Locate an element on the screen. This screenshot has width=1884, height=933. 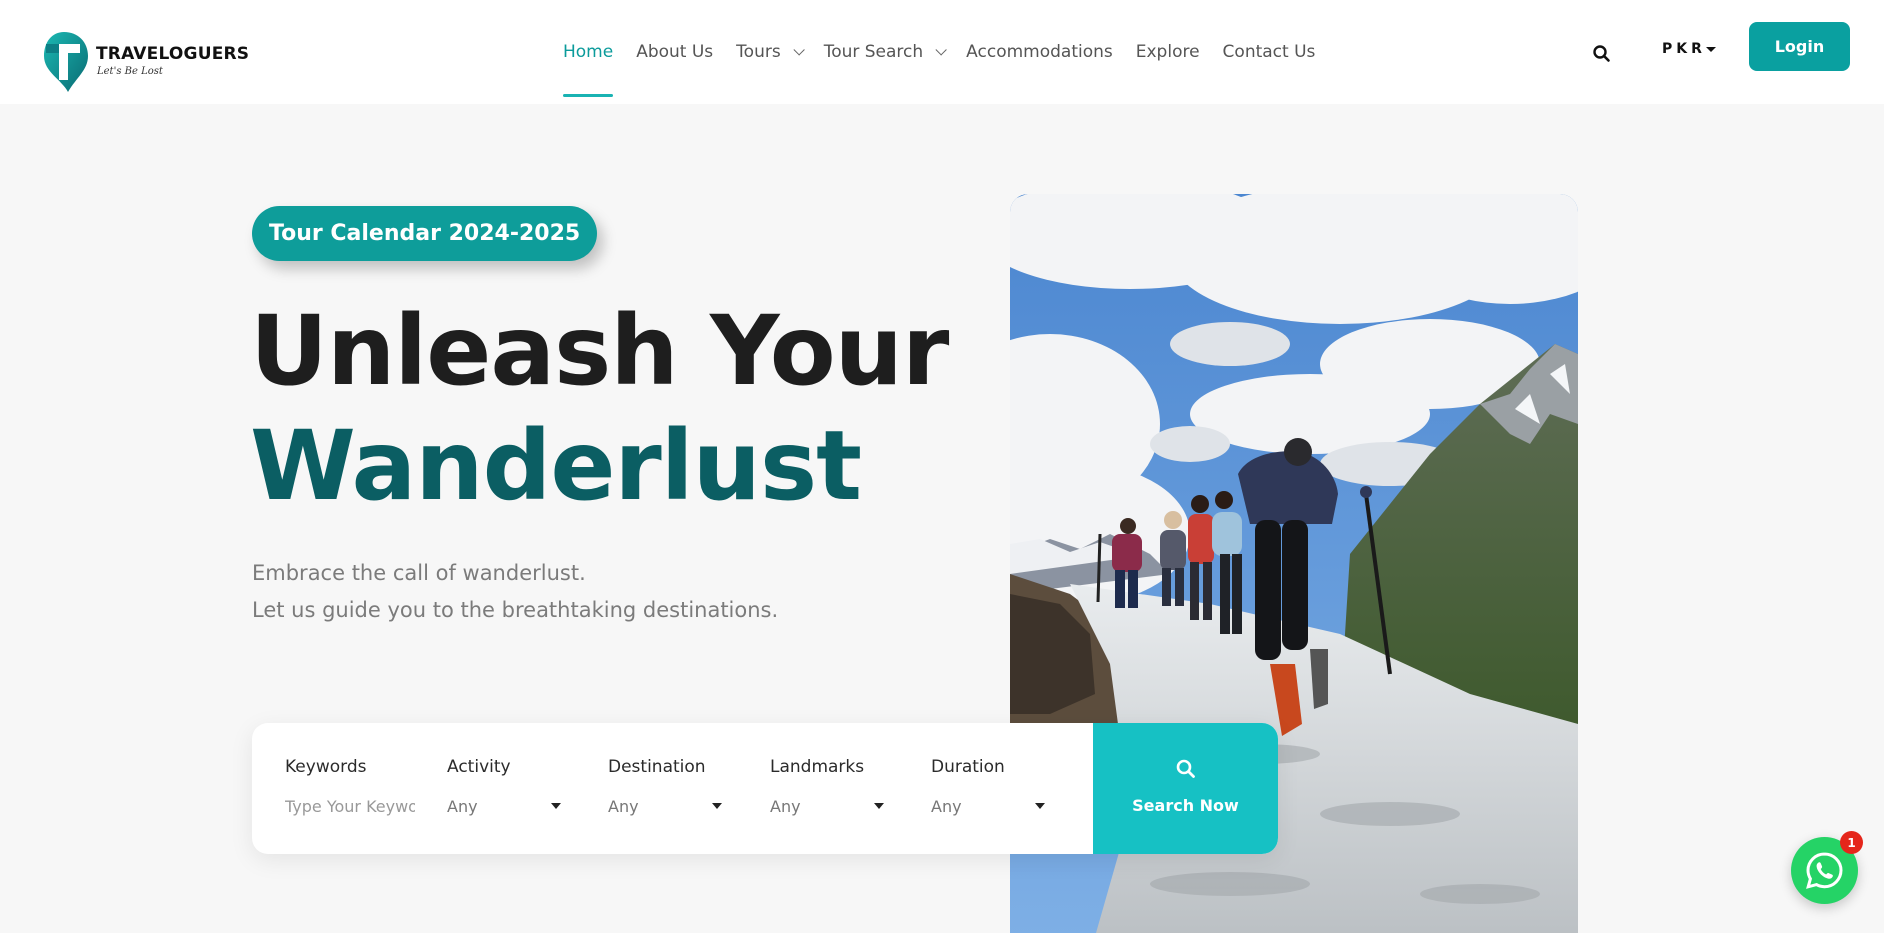
activity-label: Activity is located at coordinates (479, 767).